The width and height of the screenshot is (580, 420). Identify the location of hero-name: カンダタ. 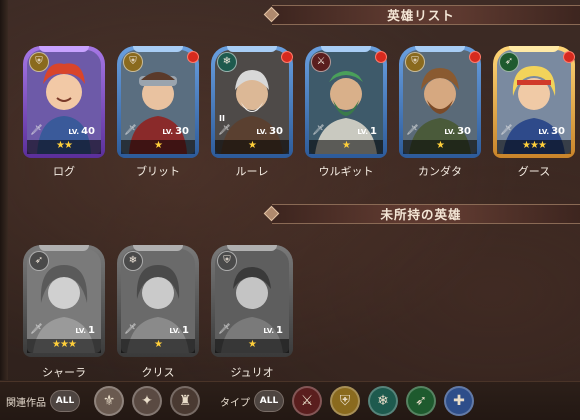
(440, 171).